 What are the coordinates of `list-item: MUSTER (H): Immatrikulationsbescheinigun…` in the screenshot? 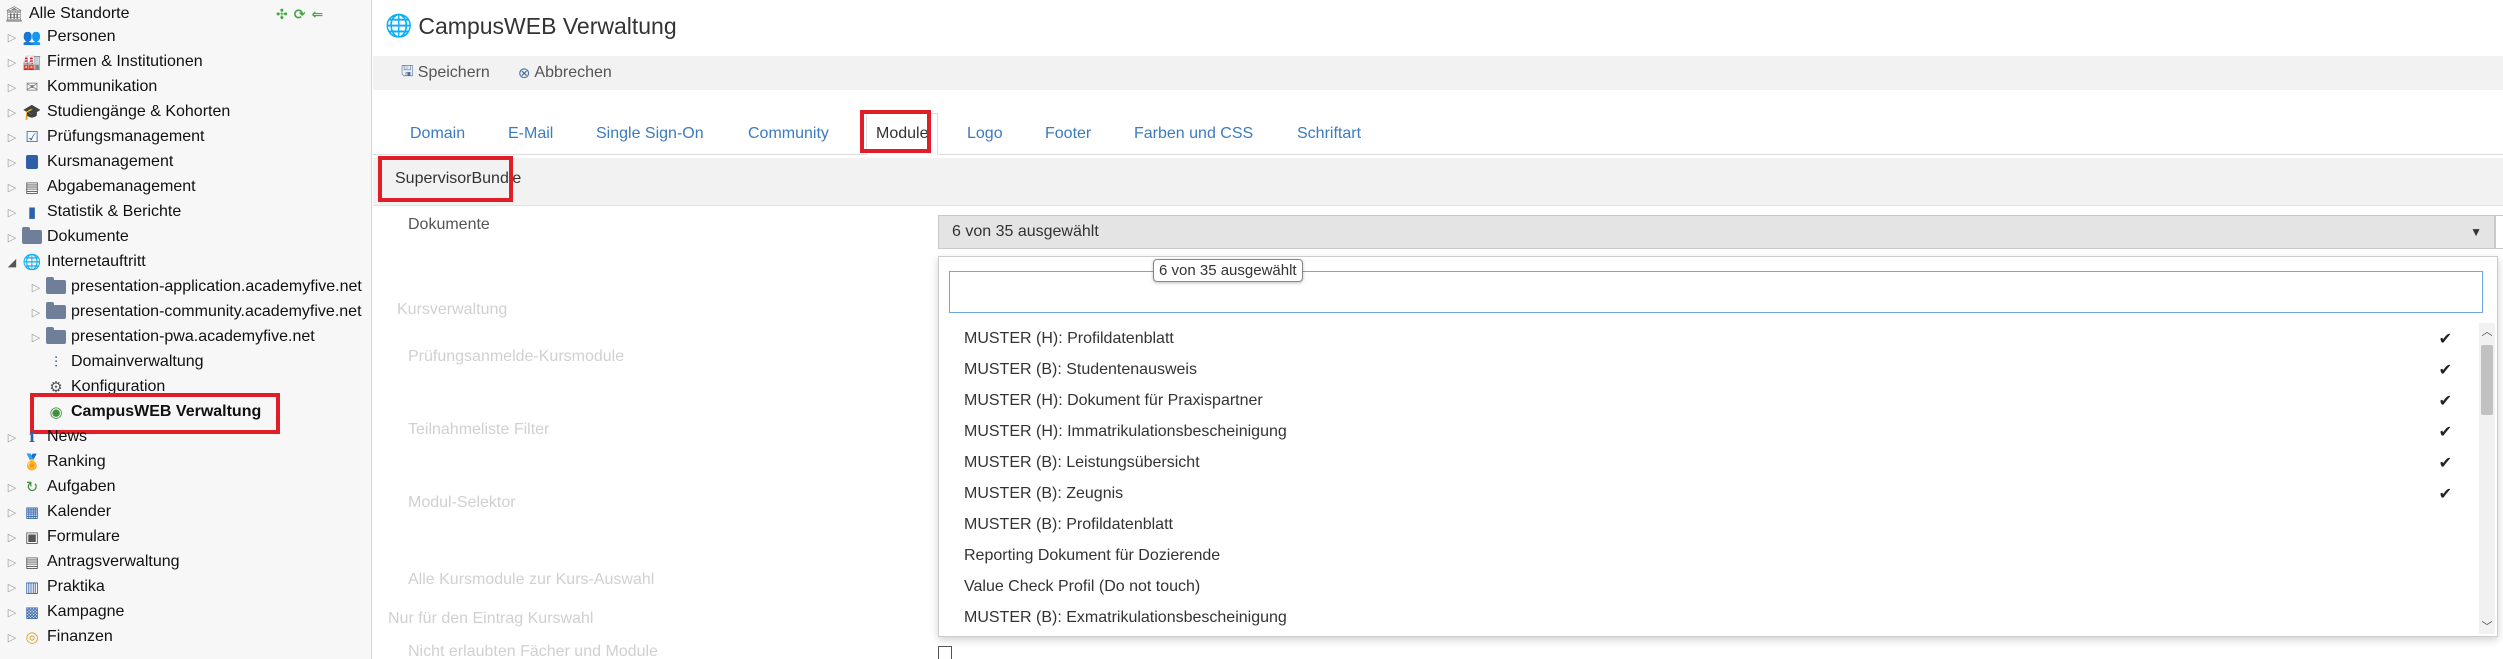 It's located at (1702, 431).